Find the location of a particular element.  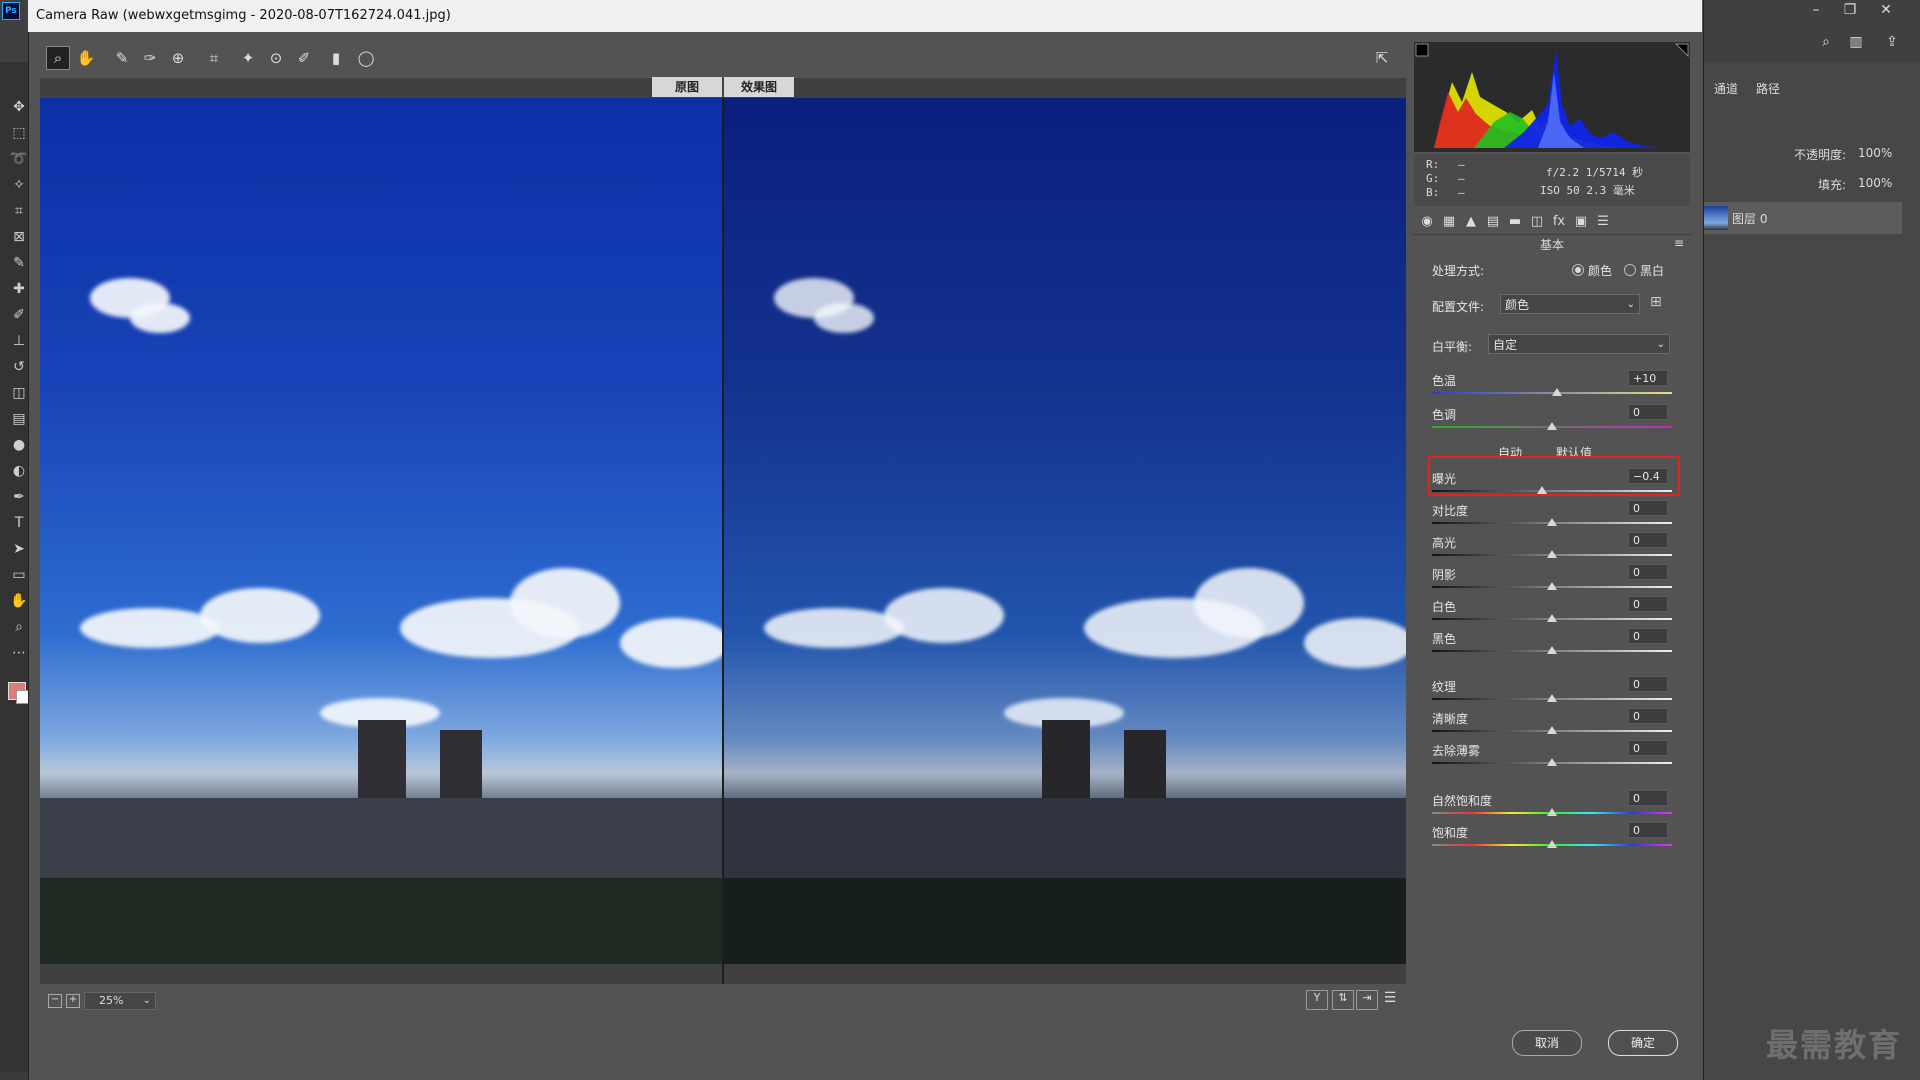

panel-title: 基本 is located at coordinates (1551, 245).